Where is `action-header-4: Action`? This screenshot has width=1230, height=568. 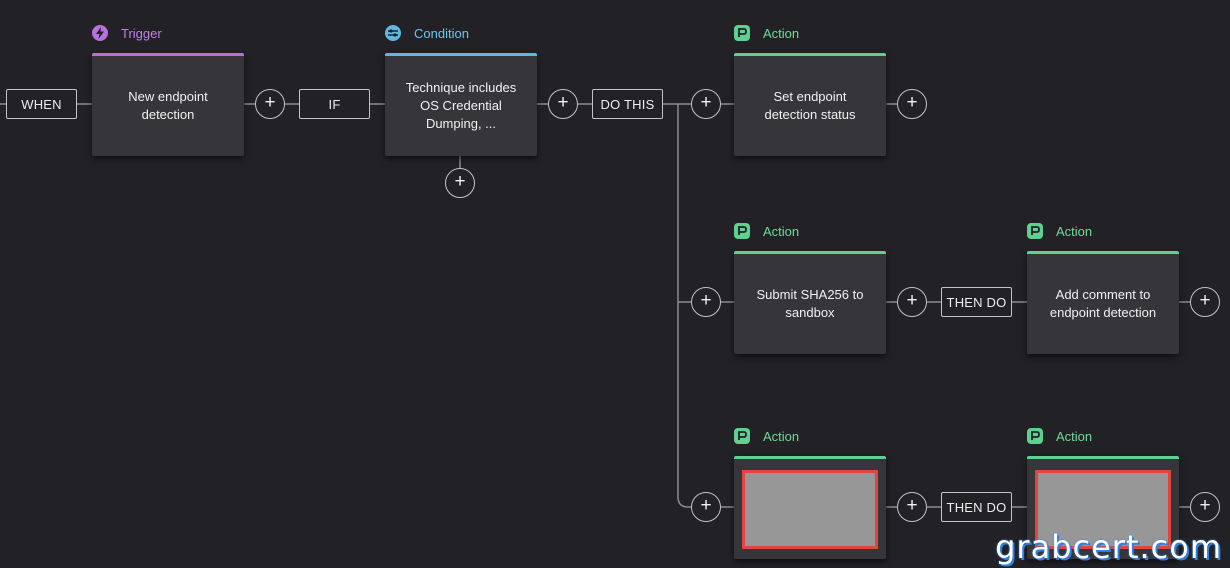 action-header-4: Action is located at coordinates (766, 436).